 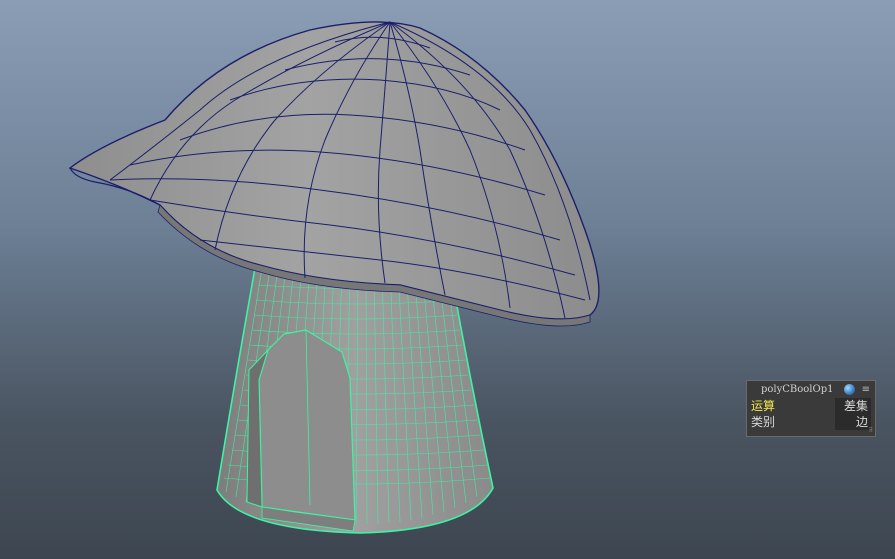 I want to click on hud-row-operation: 运算 差集, so click(x=811, y=406).